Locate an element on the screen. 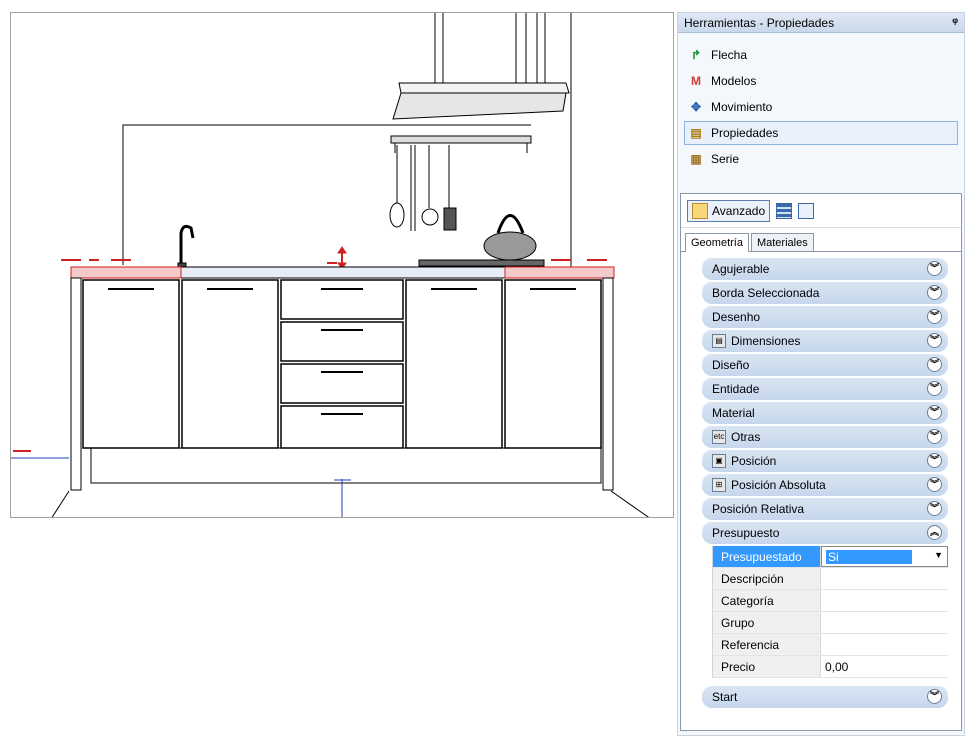 This screenshot has width=967, height=740. group-otras: etc Otras ︾ is located at coordinates (825, 437).